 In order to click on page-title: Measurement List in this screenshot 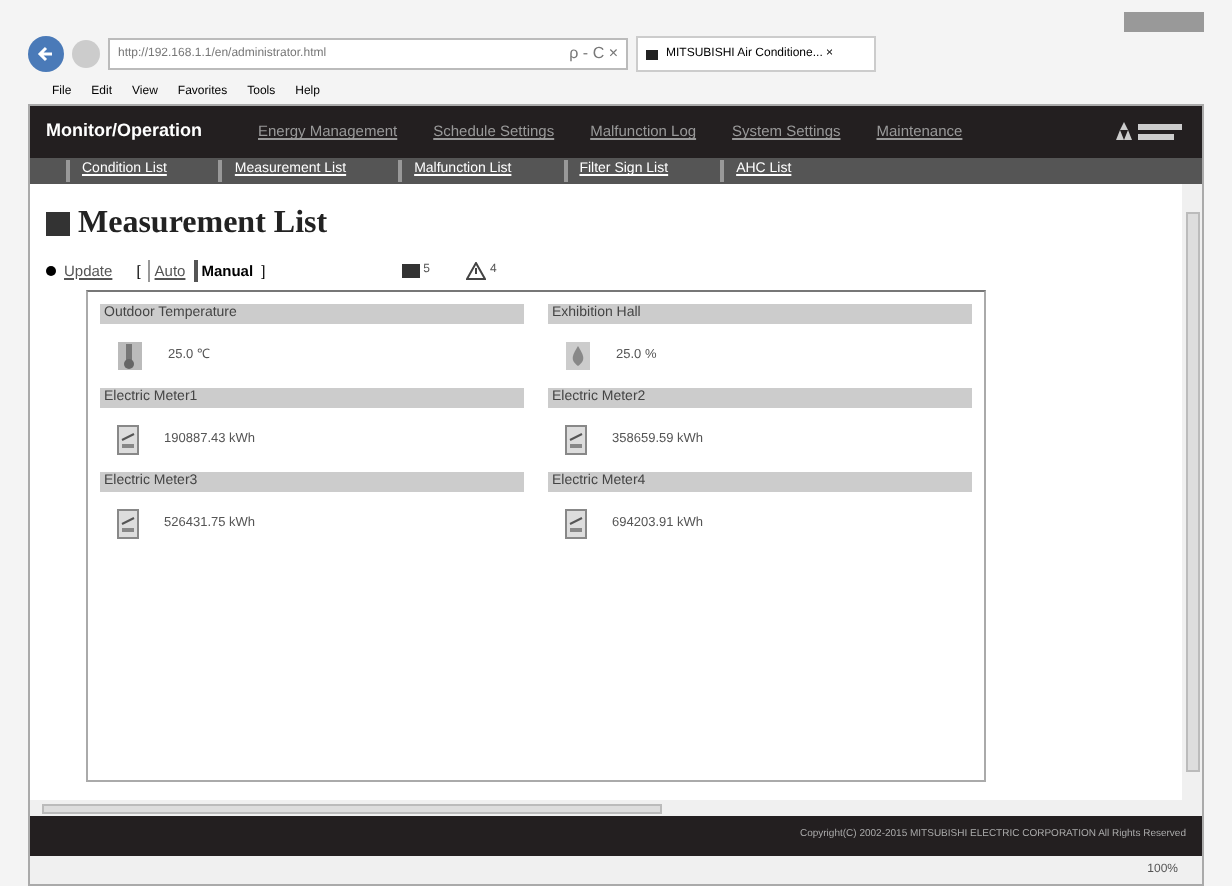, I will do `click(203, 224)`.